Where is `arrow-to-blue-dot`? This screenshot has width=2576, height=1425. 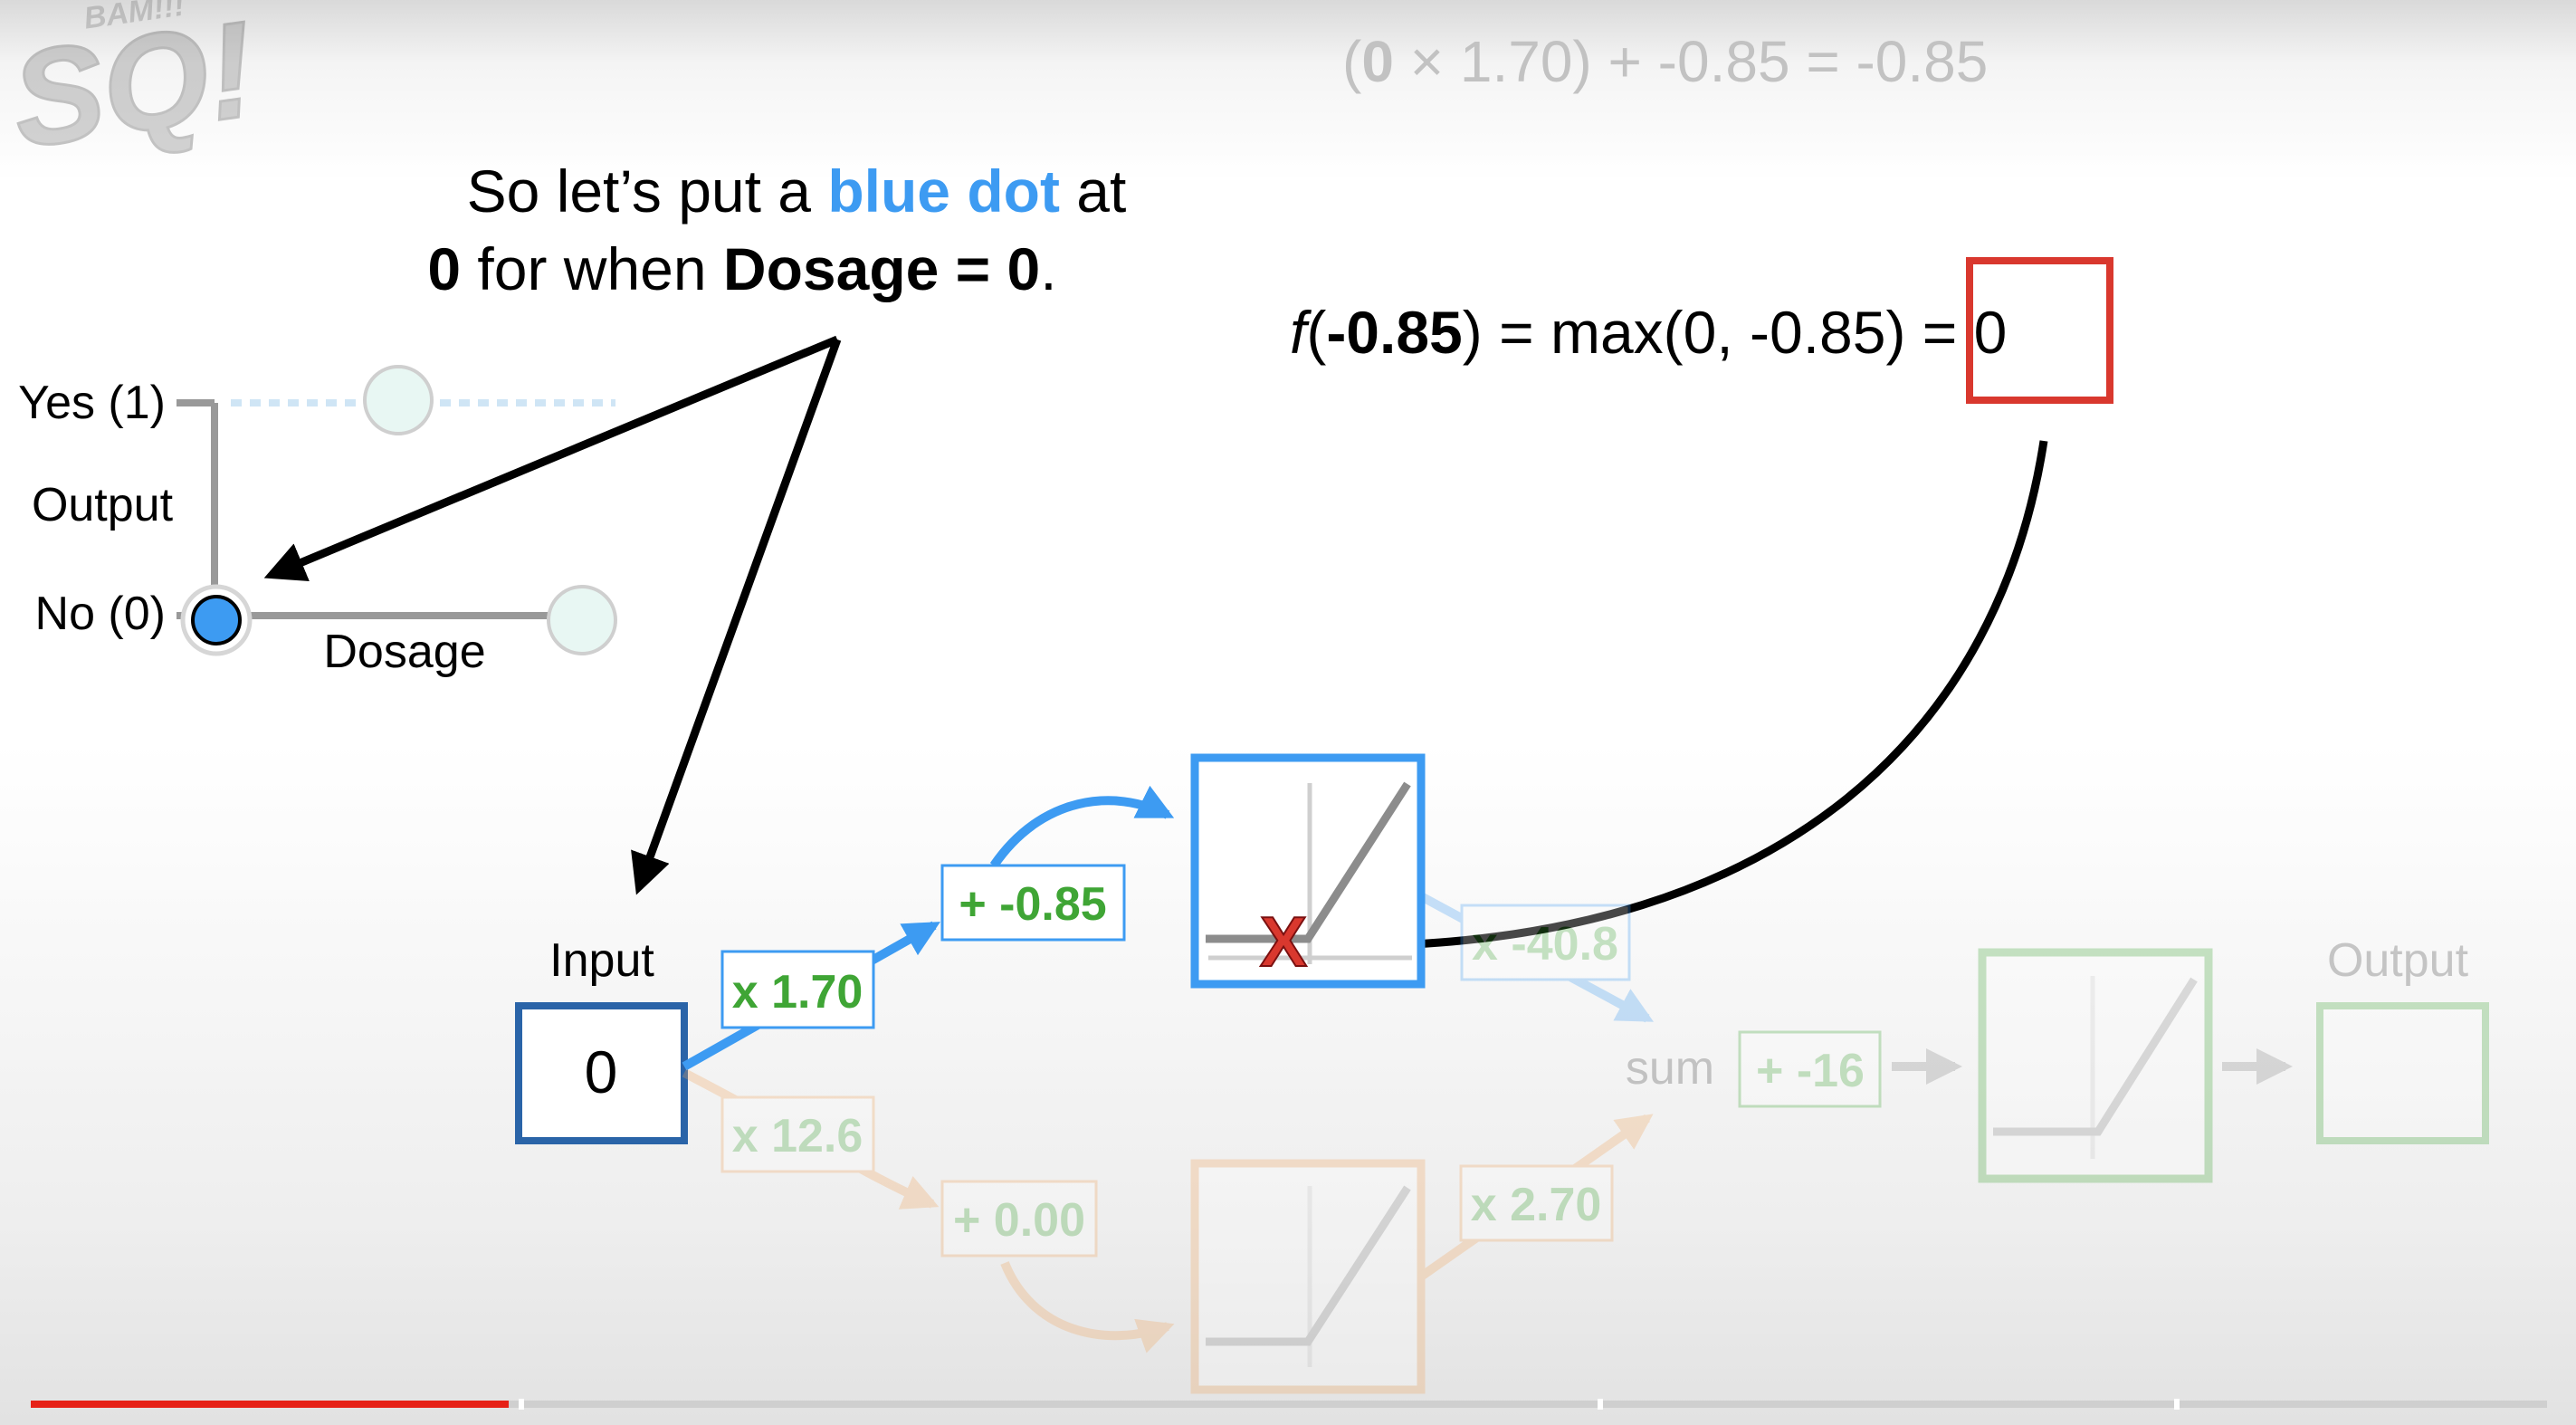
arrow-to-blue-dot is located at coordinates (551, 458).